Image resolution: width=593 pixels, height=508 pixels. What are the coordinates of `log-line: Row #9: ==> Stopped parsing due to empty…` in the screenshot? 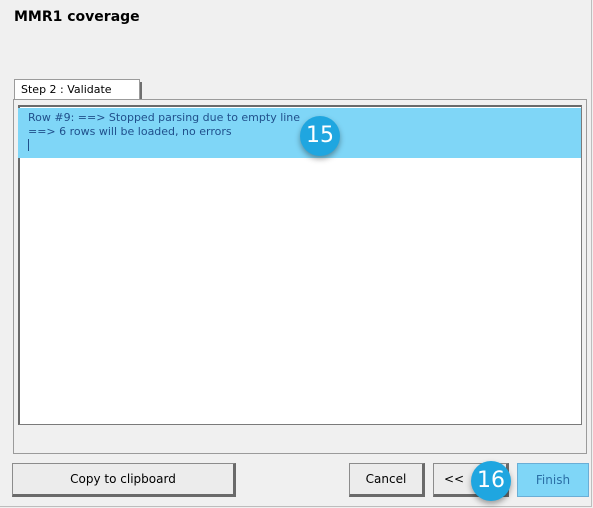 It's located at (164, 117).